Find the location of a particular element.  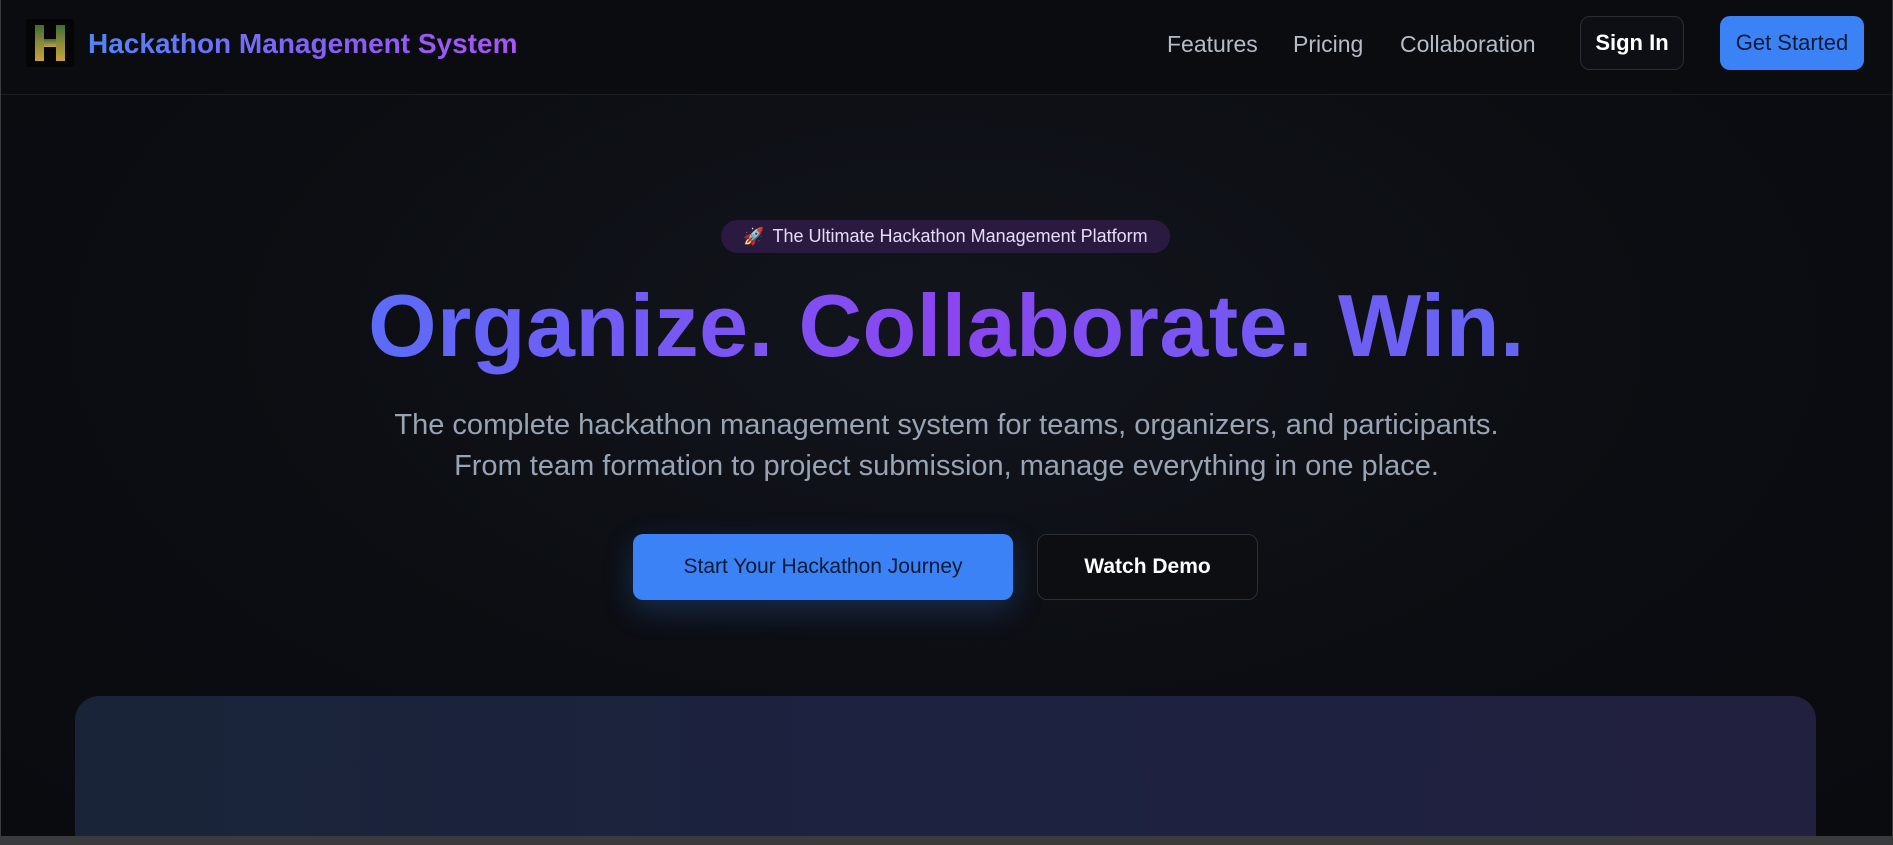

nav-link-collaboration: Collaboration is located at coordinates (1468, 44).